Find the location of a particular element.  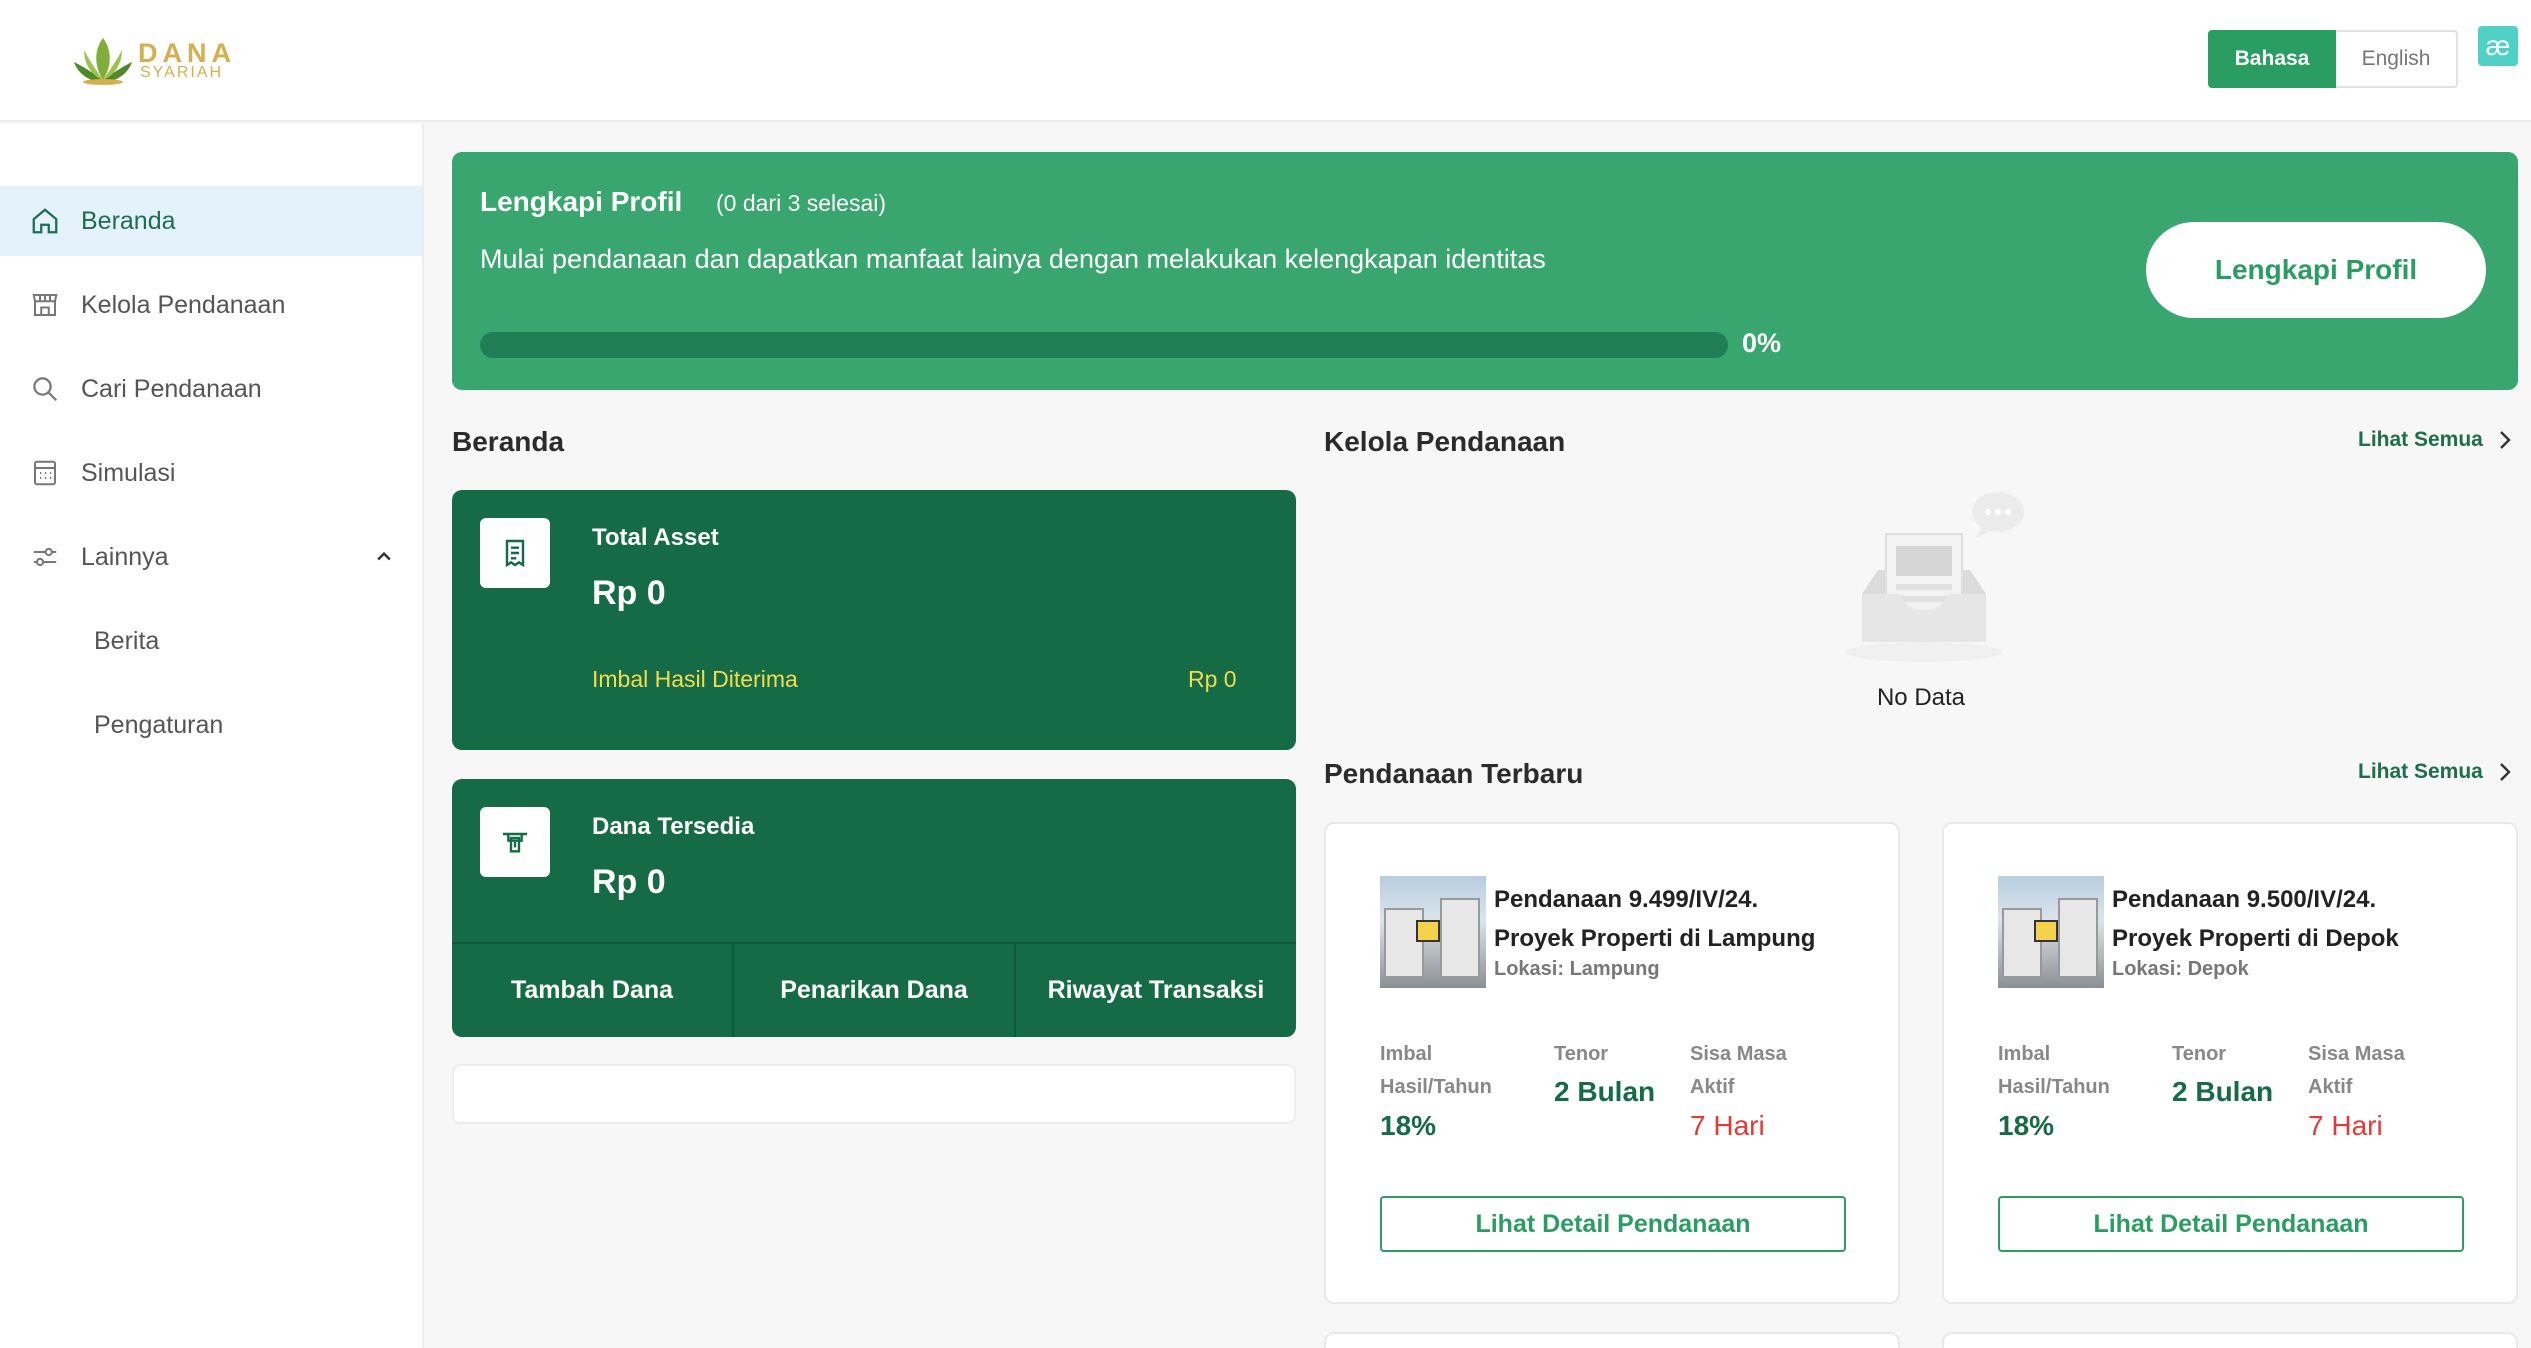

tambah-dana-button: Tambah Dana is located at coordinates (593, 990).